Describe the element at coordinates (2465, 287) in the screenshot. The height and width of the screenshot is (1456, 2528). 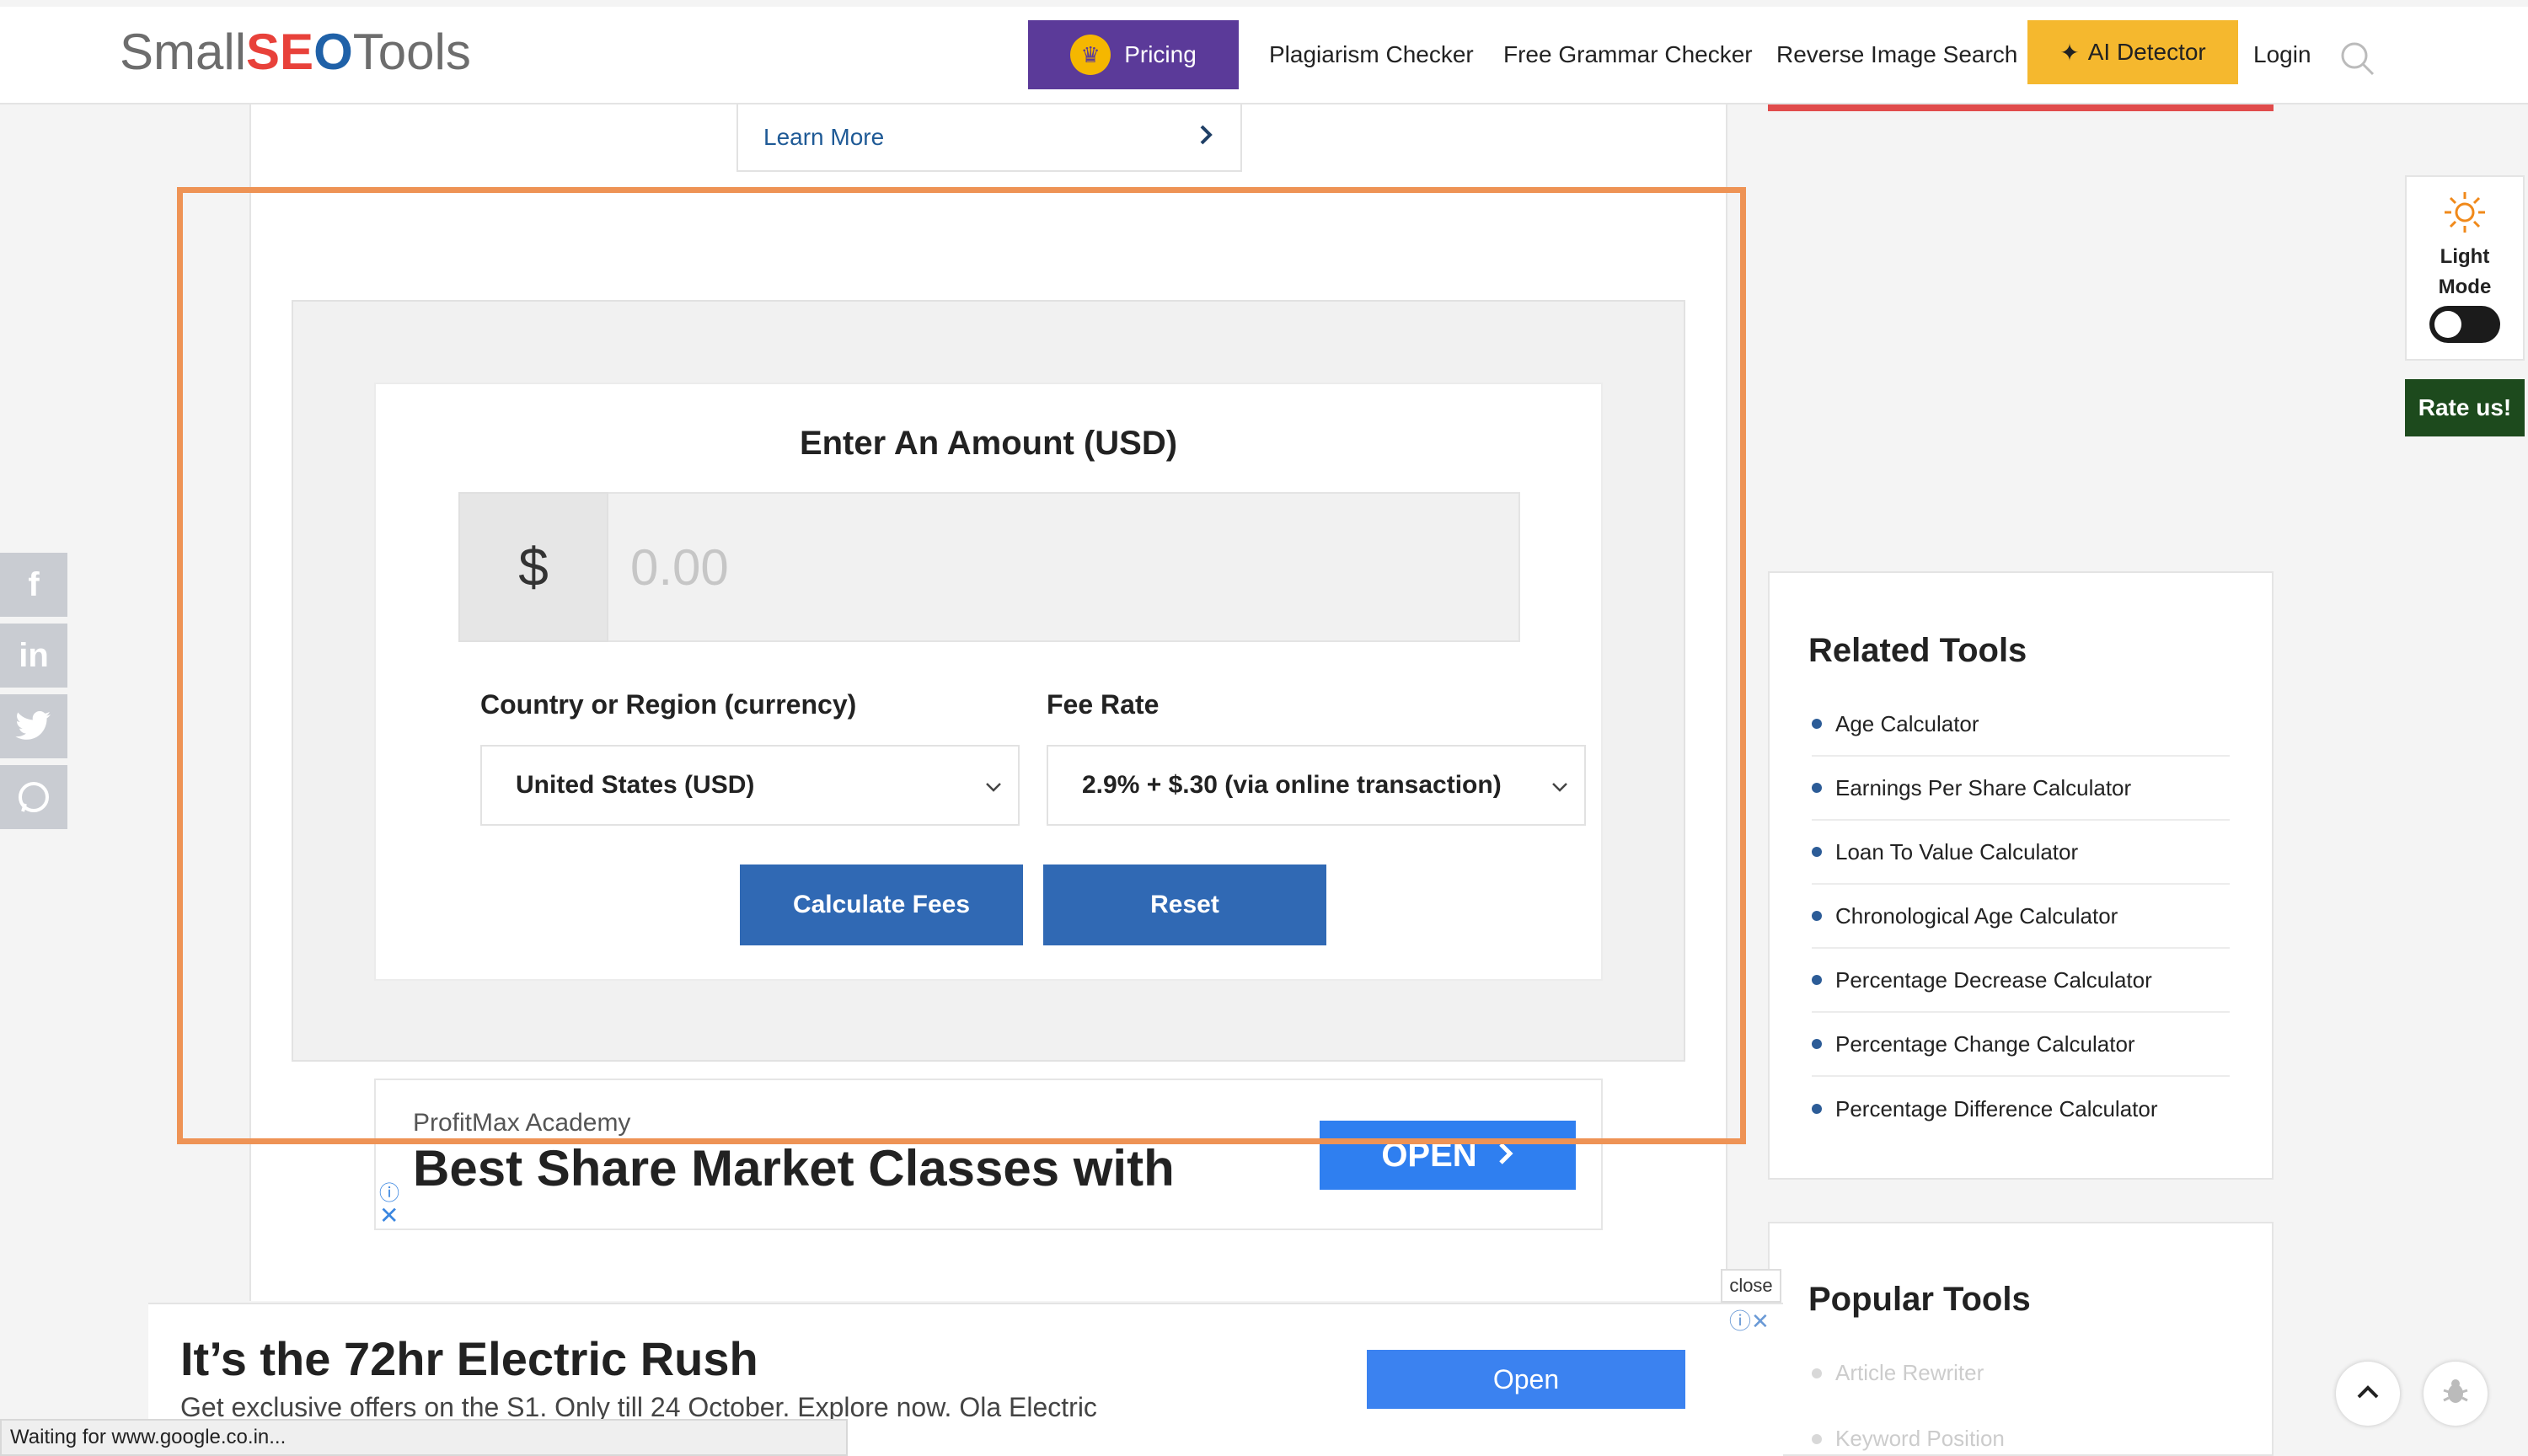
I see `theme-label-line2: Mode` at that location.